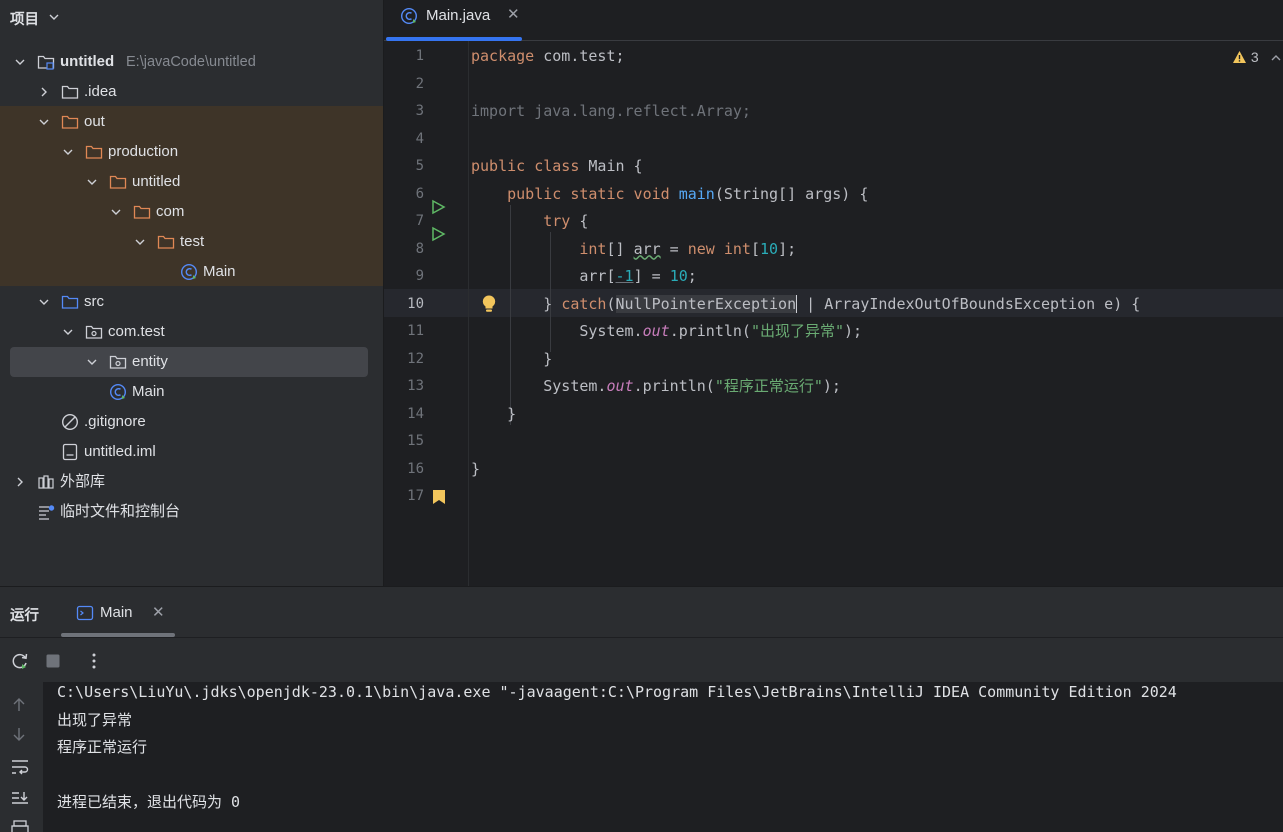  Describe the element at coordinates (468, 313) in the screenshot. I see `gutter-separator` at that location.